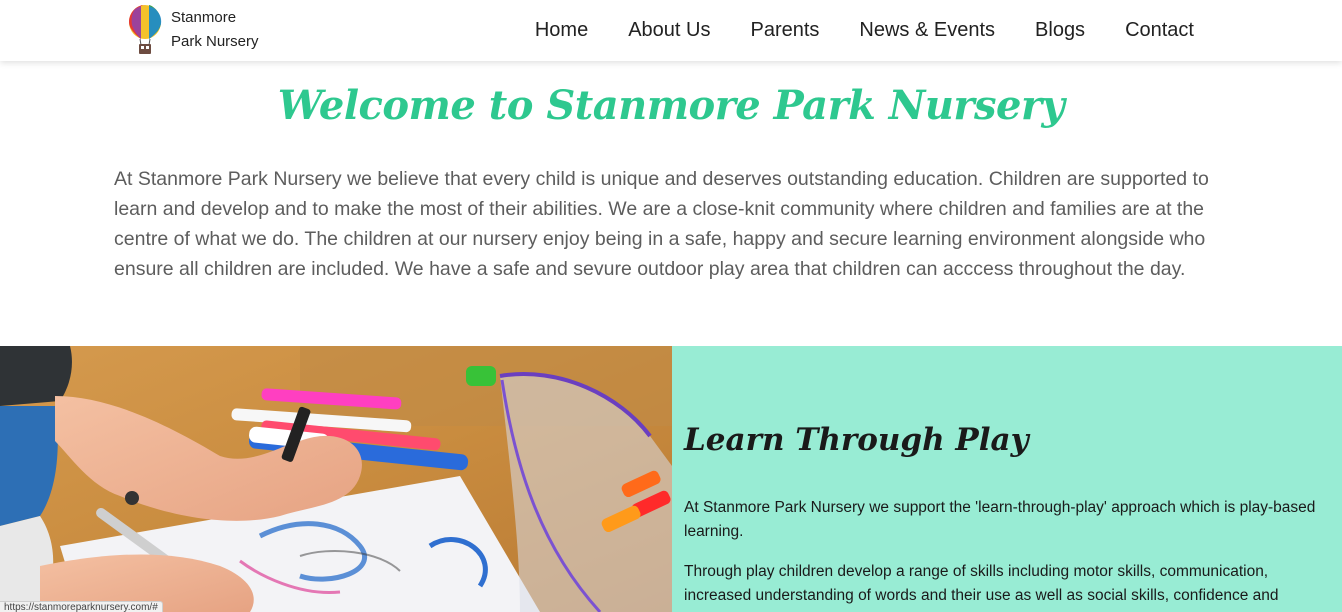  What do you see at coordinates (1159, 30) in the screenshot?
I see `nav-contact: Contact` at bounding box center [1159, 30].